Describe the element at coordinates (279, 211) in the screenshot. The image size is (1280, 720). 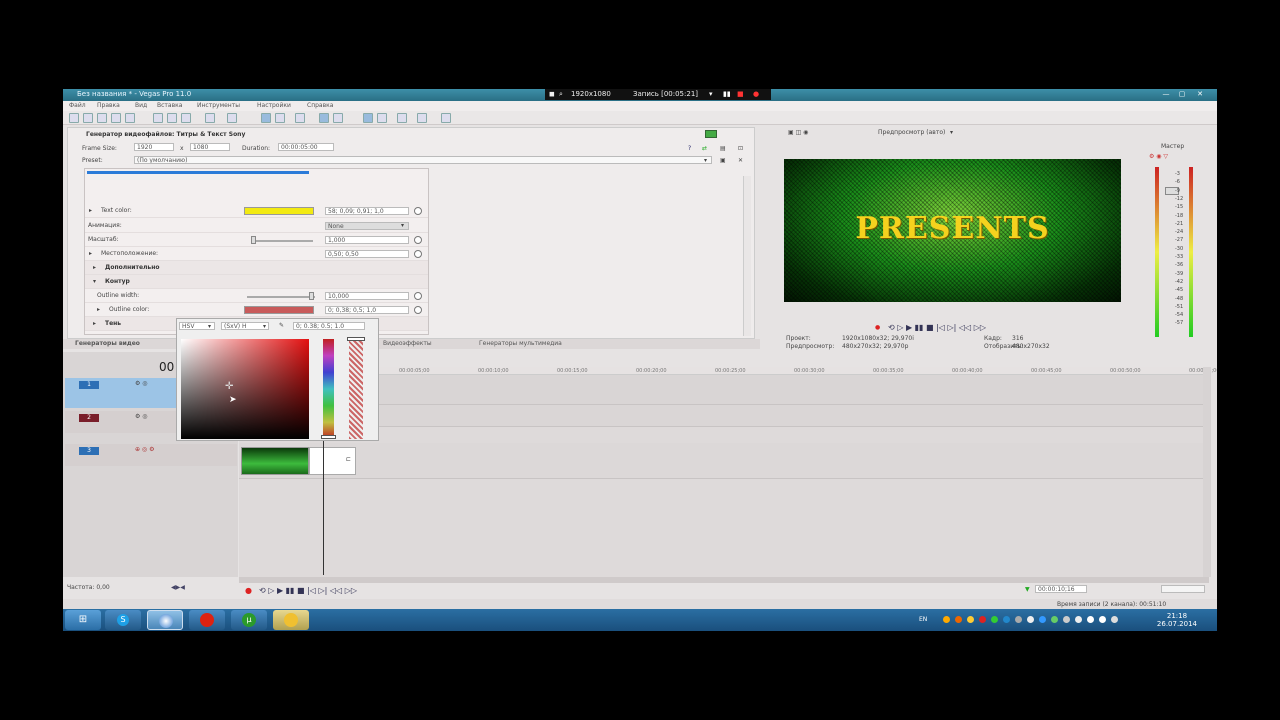
I see `text-color-swatch` at that location.